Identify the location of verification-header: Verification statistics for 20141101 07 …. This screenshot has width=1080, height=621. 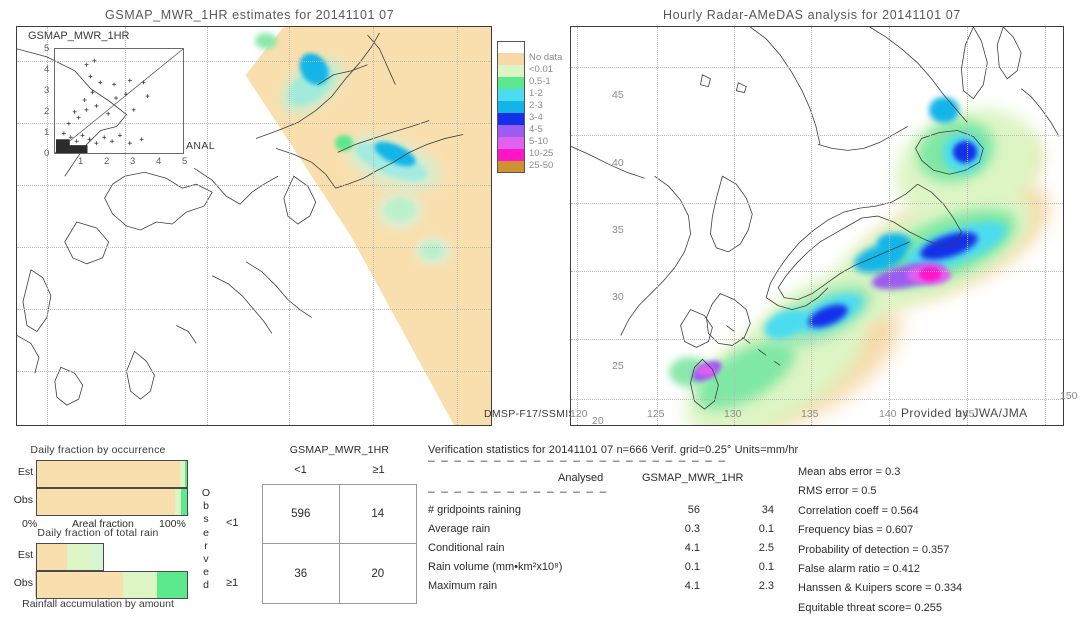
(613, 450).